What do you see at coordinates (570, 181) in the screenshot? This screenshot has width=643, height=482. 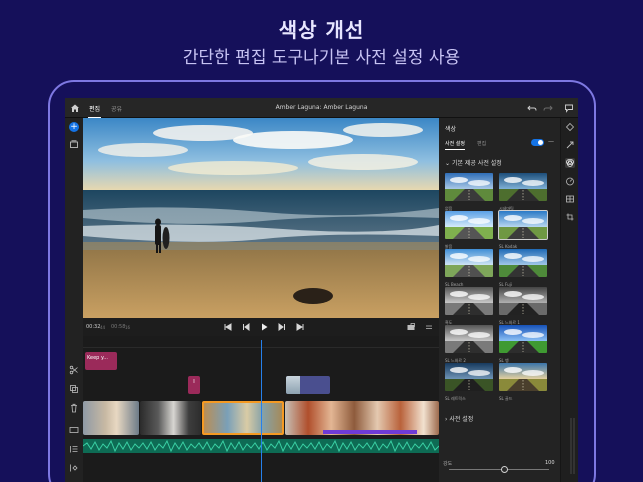 I see `speedometer-icon` at bounding box center [570, 181].